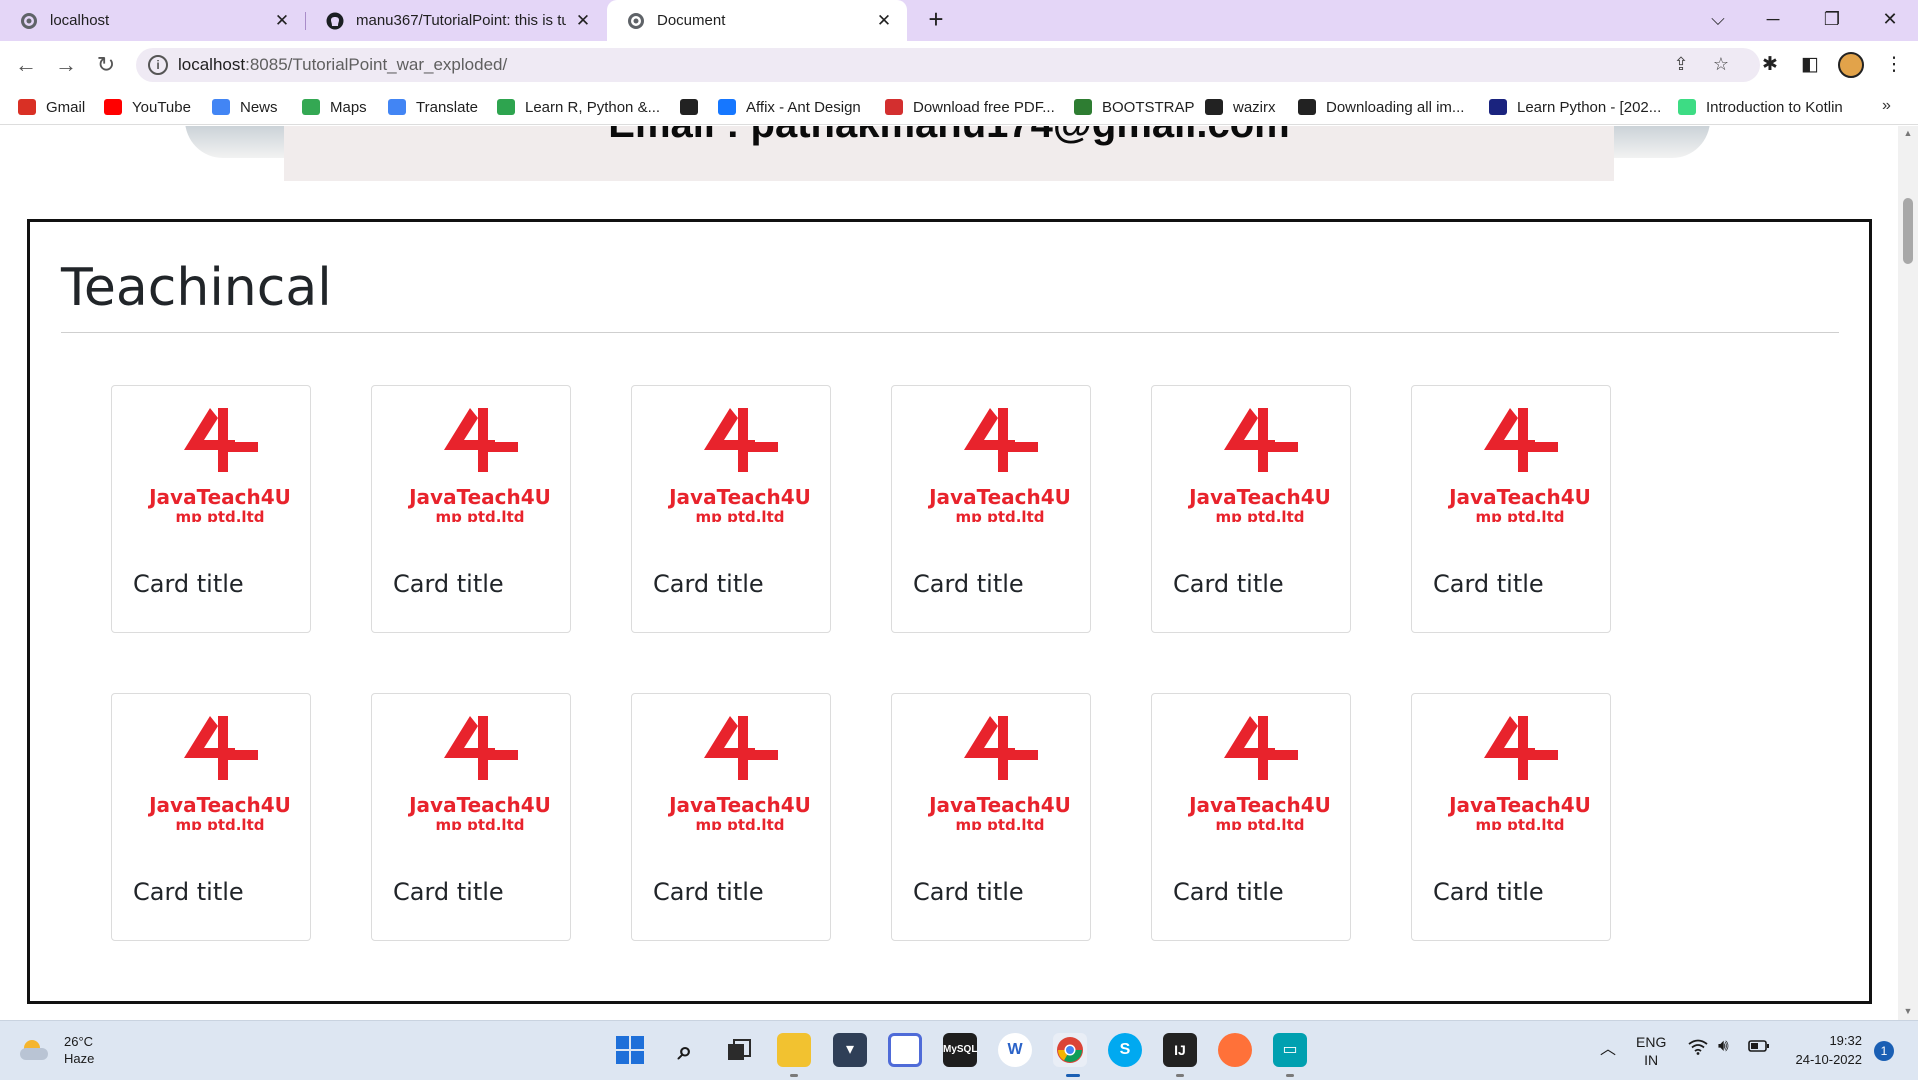 Image resolution: width=1918 pixels, height=1080 pixels. I want to click on bookmark-item: Translate, so click(433, 107).